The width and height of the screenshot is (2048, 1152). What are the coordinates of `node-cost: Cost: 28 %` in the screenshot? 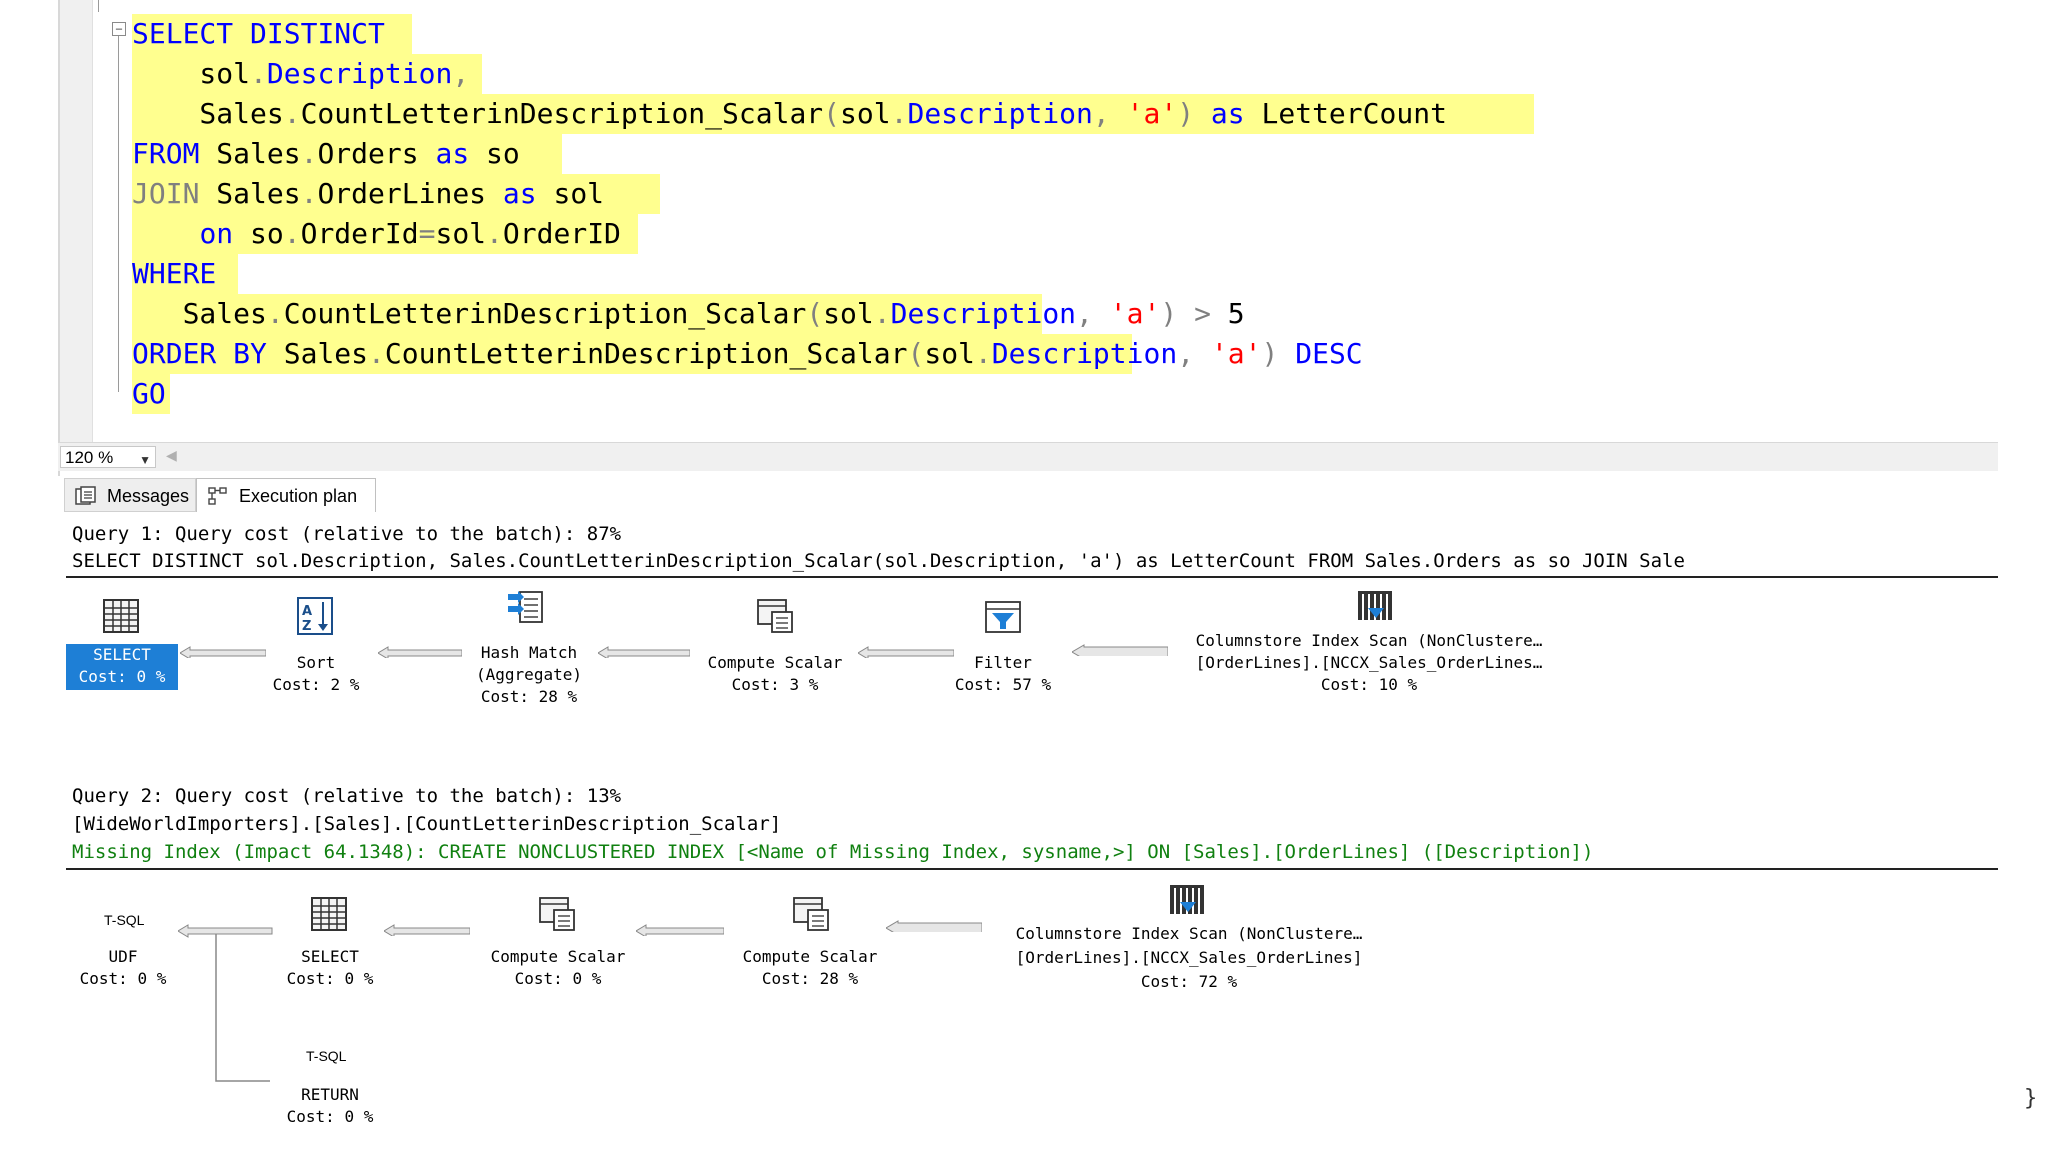 It's located at (529, 696).